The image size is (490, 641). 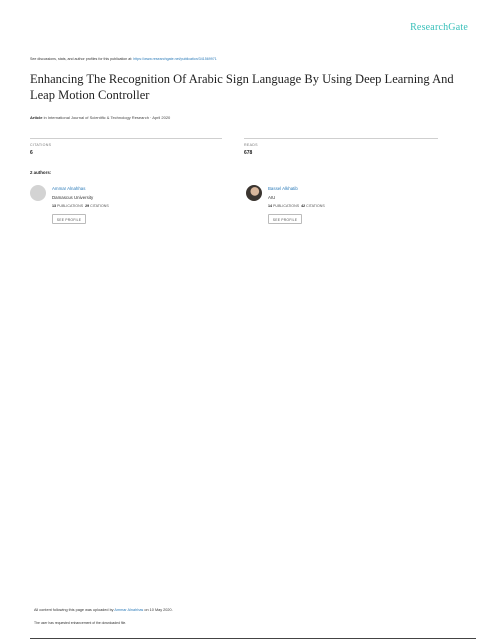 I want to click on author-stats: 13 PUBLICATIONS 29 CITATIONS, so click(x=80, y=206).